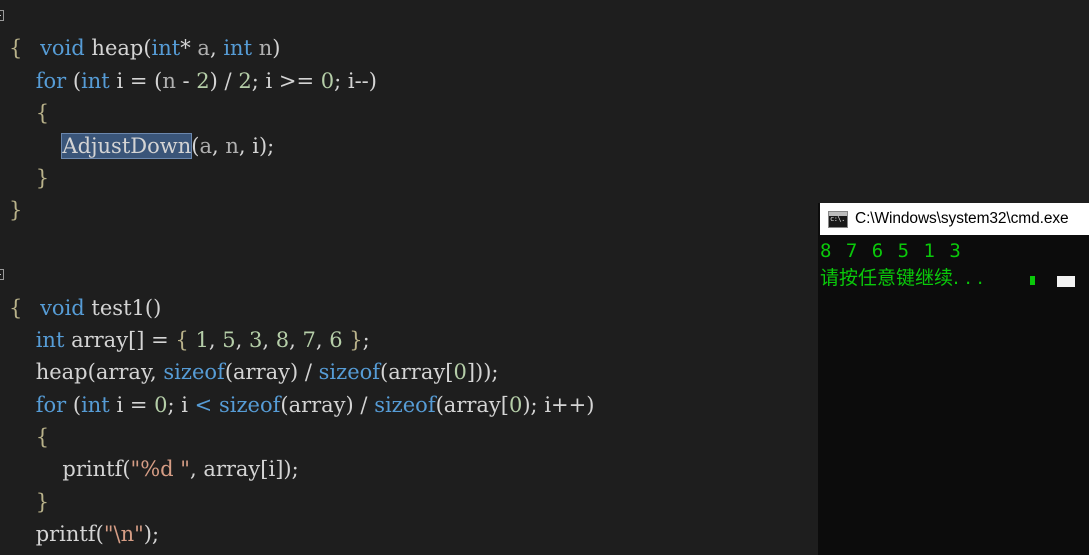 Image resolution: width=1089 pixels, height=555 pixels. Describe the element at coordinates (962, 218) in the screenshot. I see `console-title-label: C:\Windows\system32\cmd.exe` at that location.